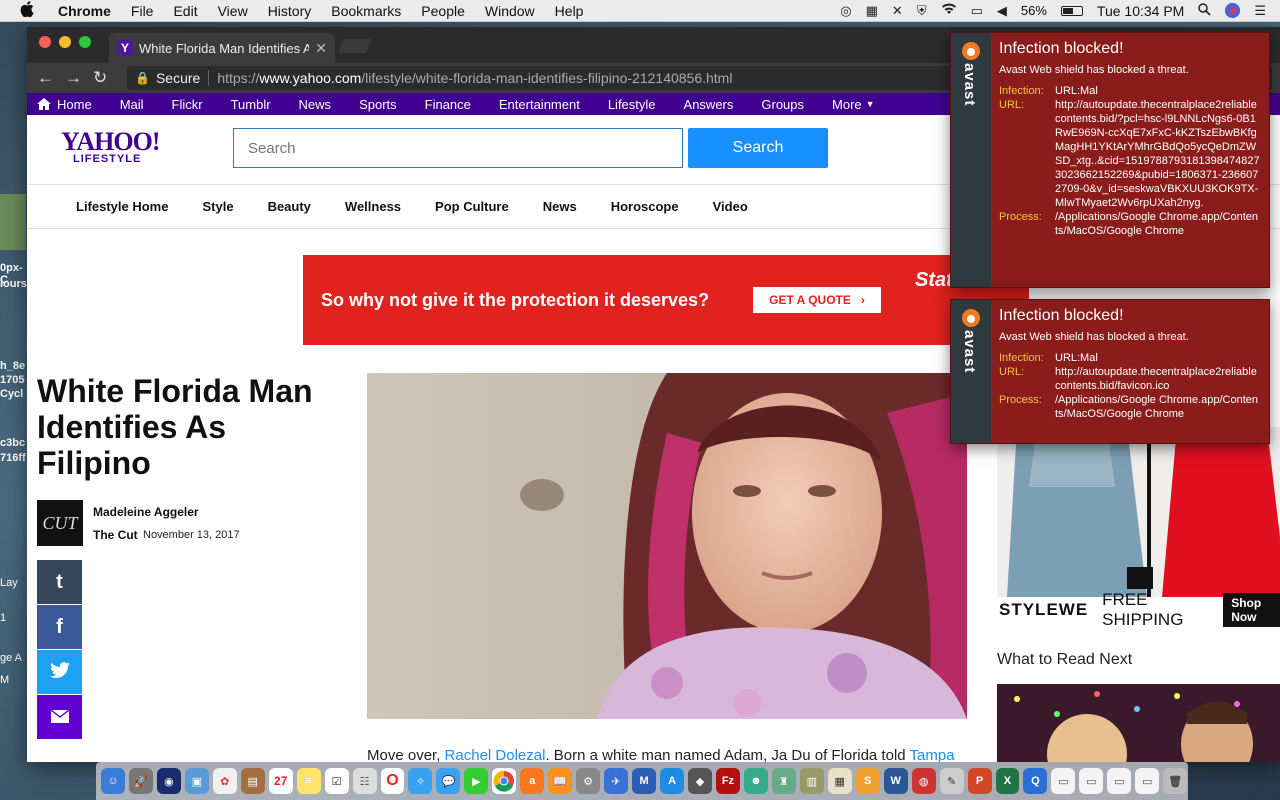 Image resolution: width=1280 pixels, height=800 pixels. Describe the element at coordinates (539, 104) in the screenshot. I see `nav-entertainment: Entertainment` at that location.